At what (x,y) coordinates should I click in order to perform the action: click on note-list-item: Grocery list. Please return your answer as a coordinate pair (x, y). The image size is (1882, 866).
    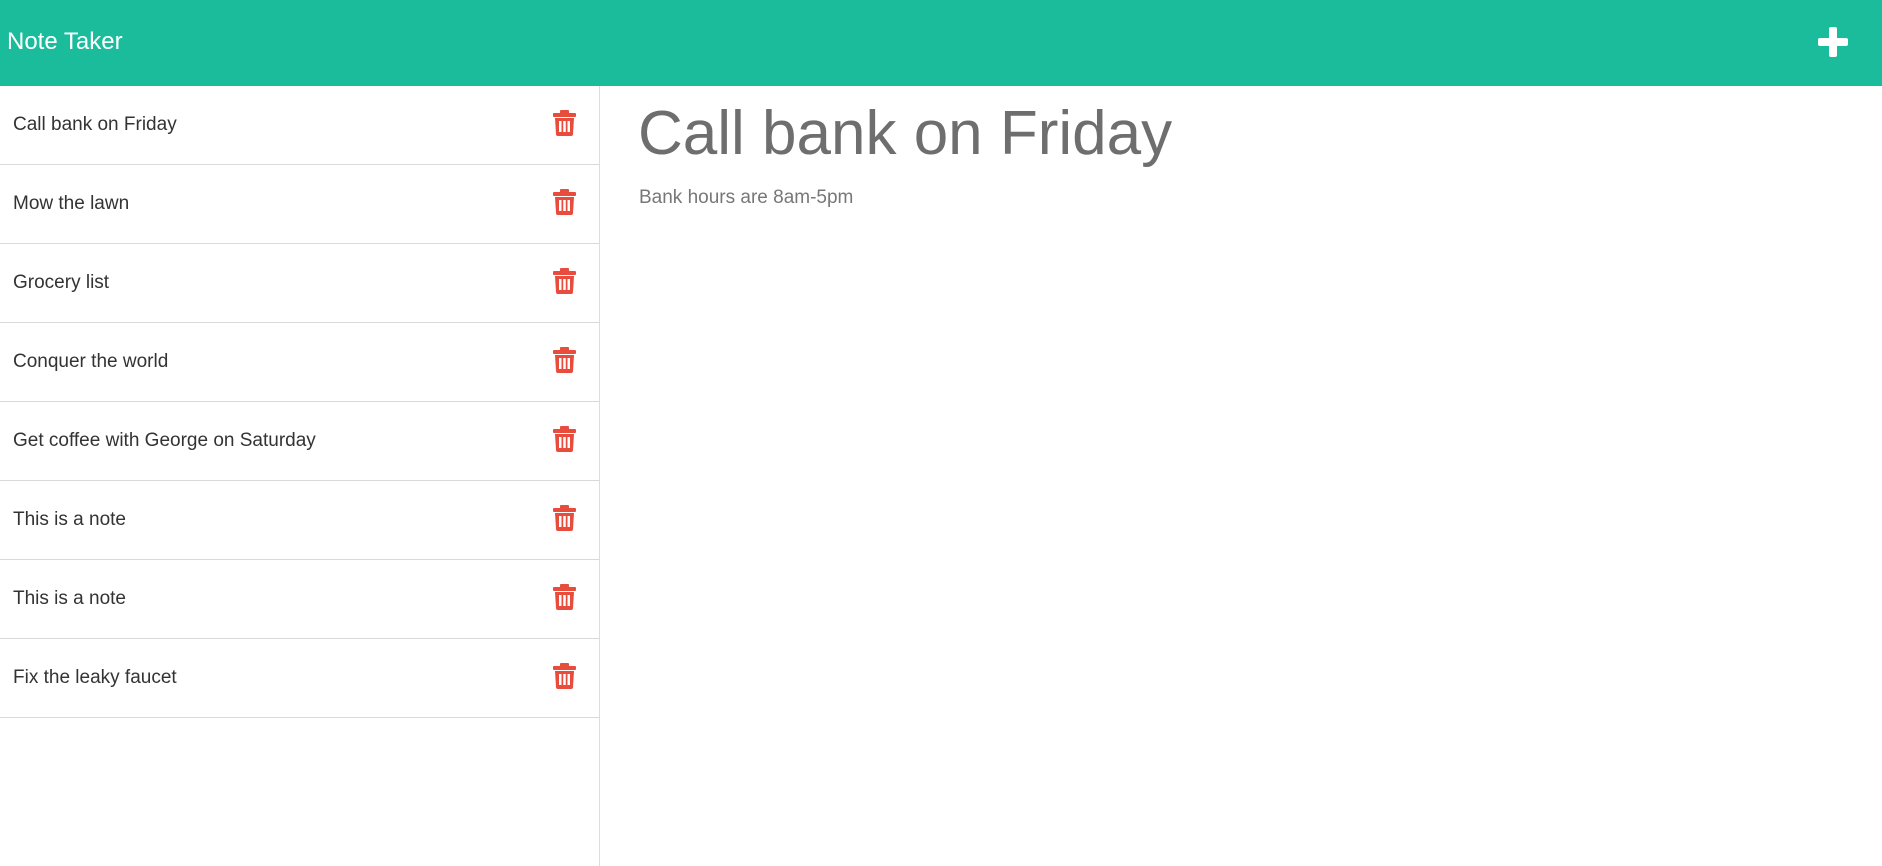
    Looking at the image, I should click on (299, 283).